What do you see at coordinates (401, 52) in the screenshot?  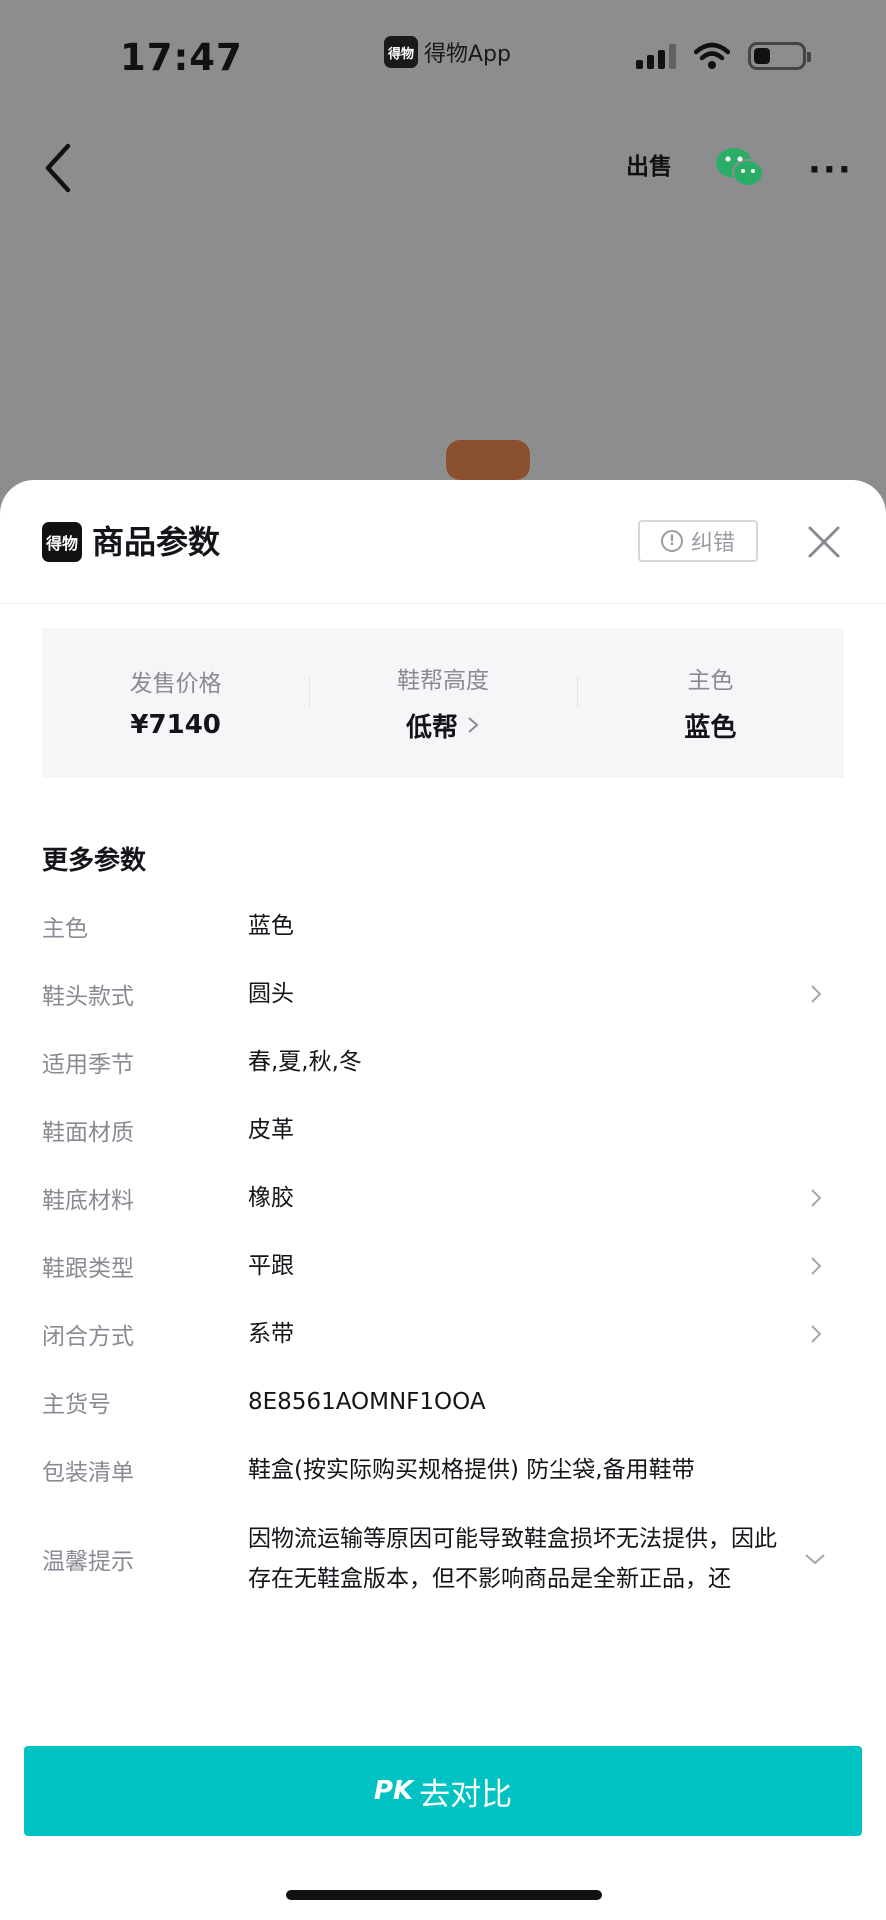 I see `app-logo-icon: 得物` at bounding box center [401, 52].